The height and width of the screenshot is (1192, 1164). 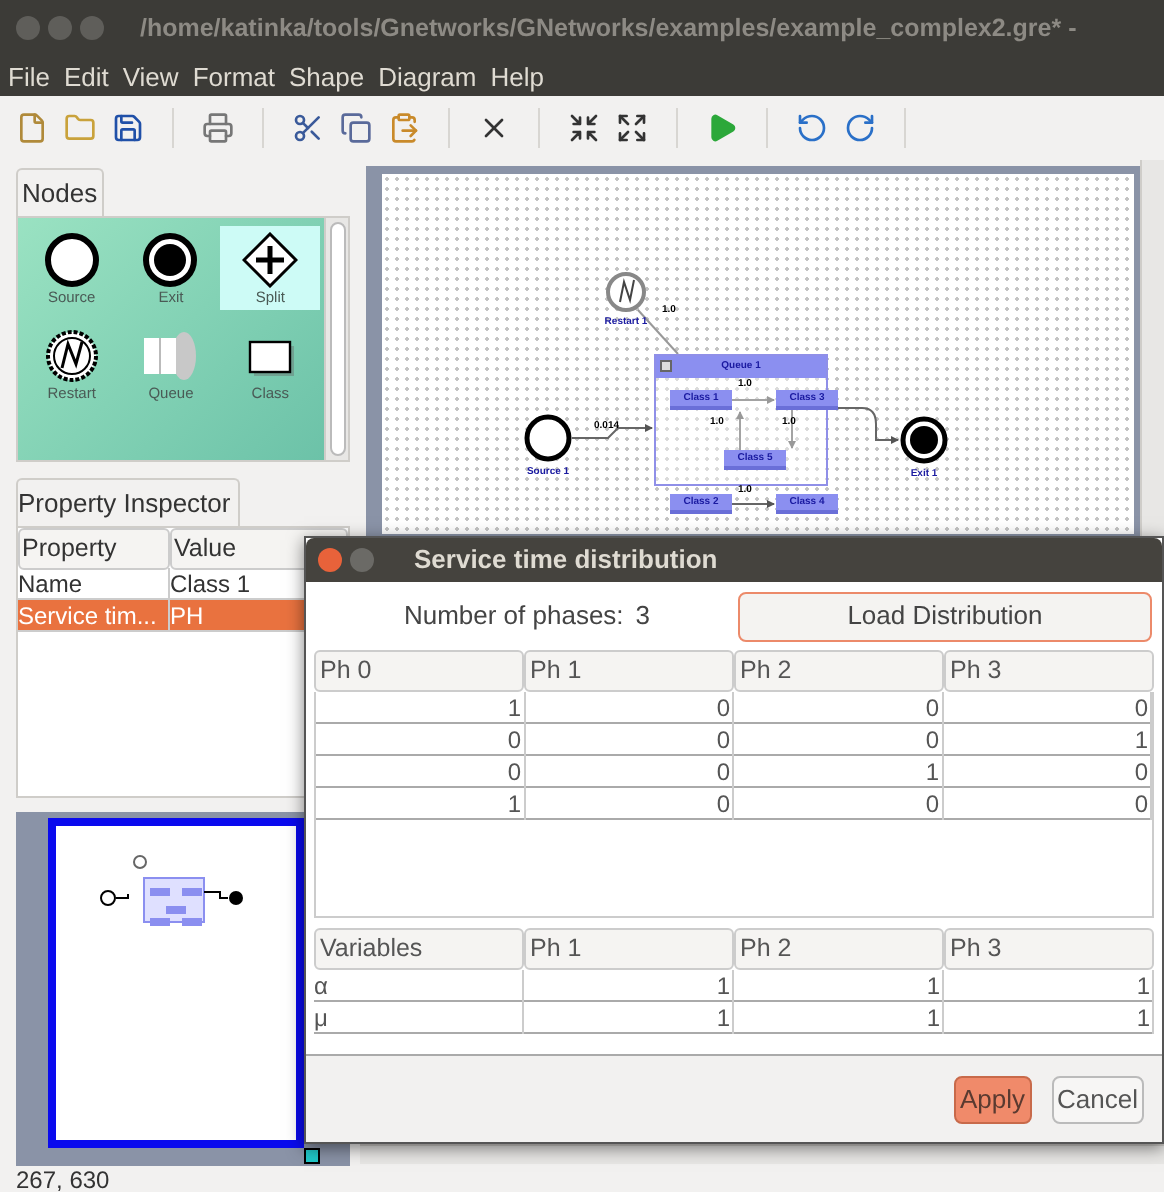 What do you see at coordinates (86, 76) in the screenshot?
I see `menu-item: Edit` at bounding box center [86, 76].